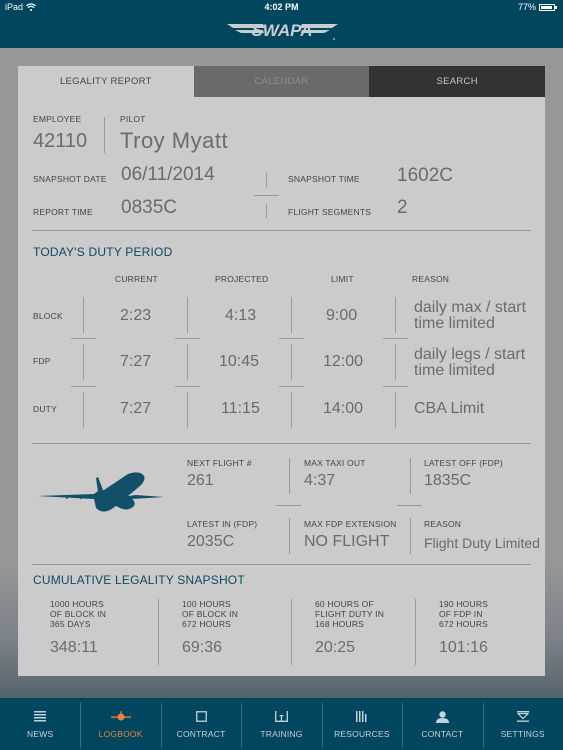 The width and height of the screenshot is (563, 750). I want to click on duty-period-title: TODAY'S DUTY PERIOD, so click(103, 252).